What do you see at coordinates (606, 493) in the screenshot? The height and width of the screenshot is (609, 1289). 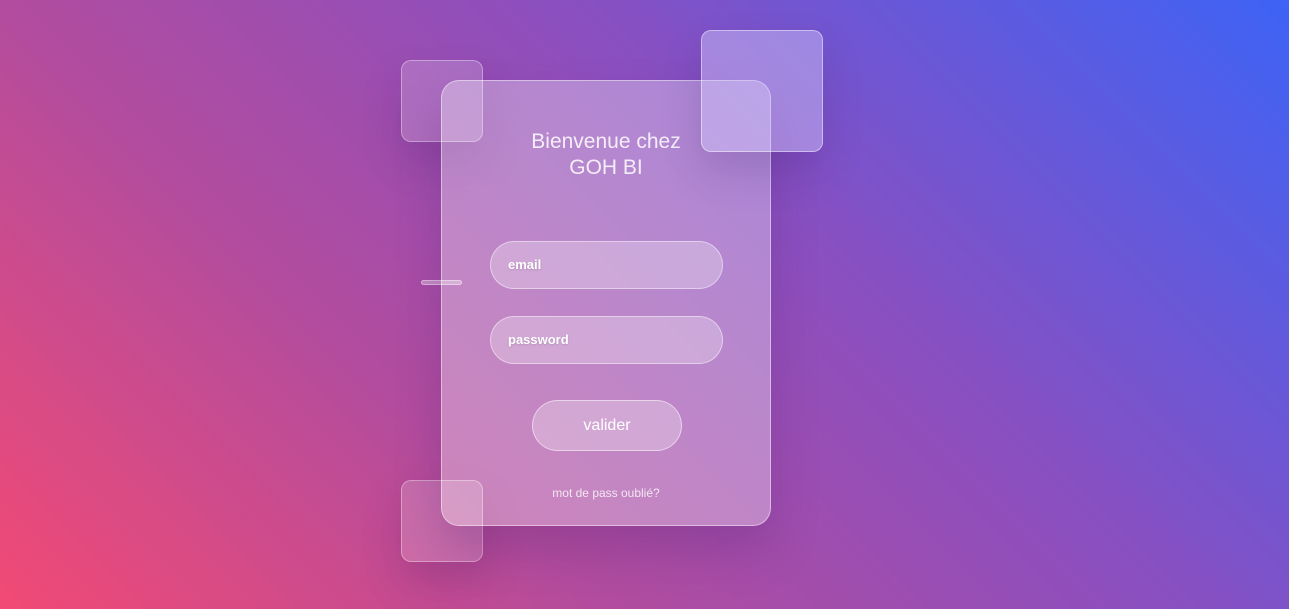 I see `forgot-password-link: mot de pass oublié?` at bounding box center [606, 493].